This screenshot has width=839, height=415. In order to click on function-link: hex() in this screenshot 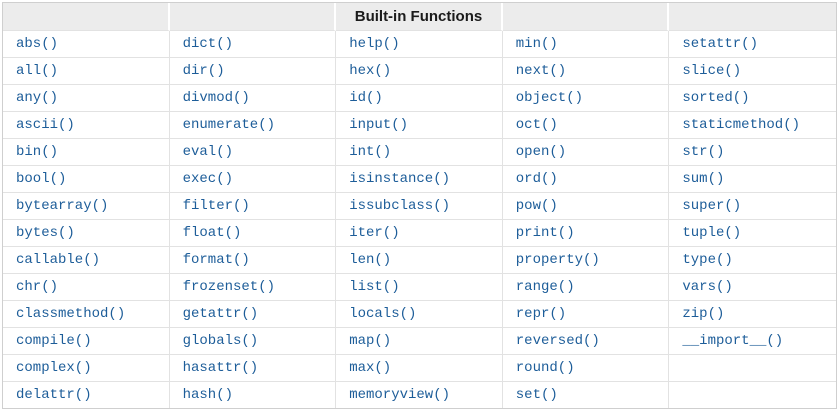, I will do `click(370, 71)`.